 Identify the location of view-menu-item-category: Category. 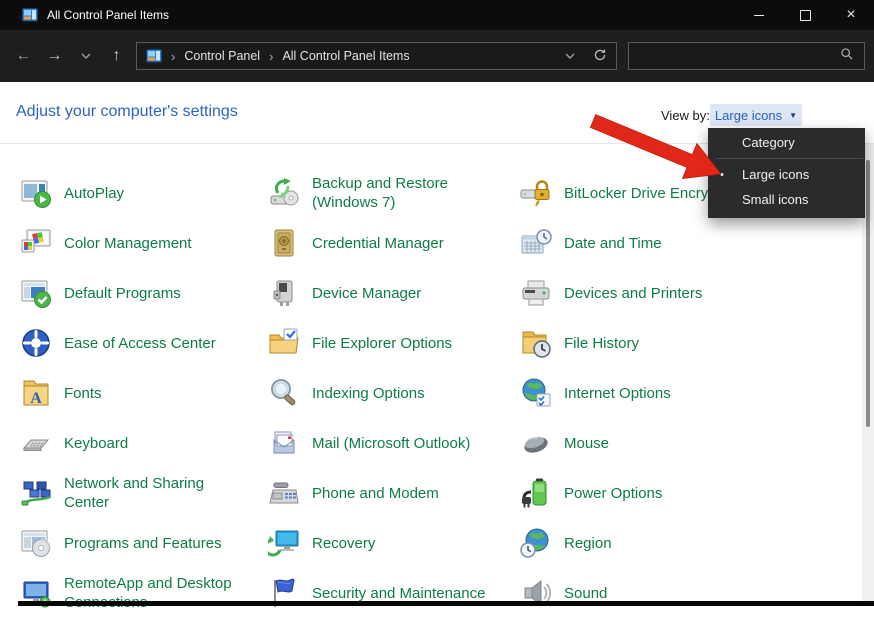
(786, 142).